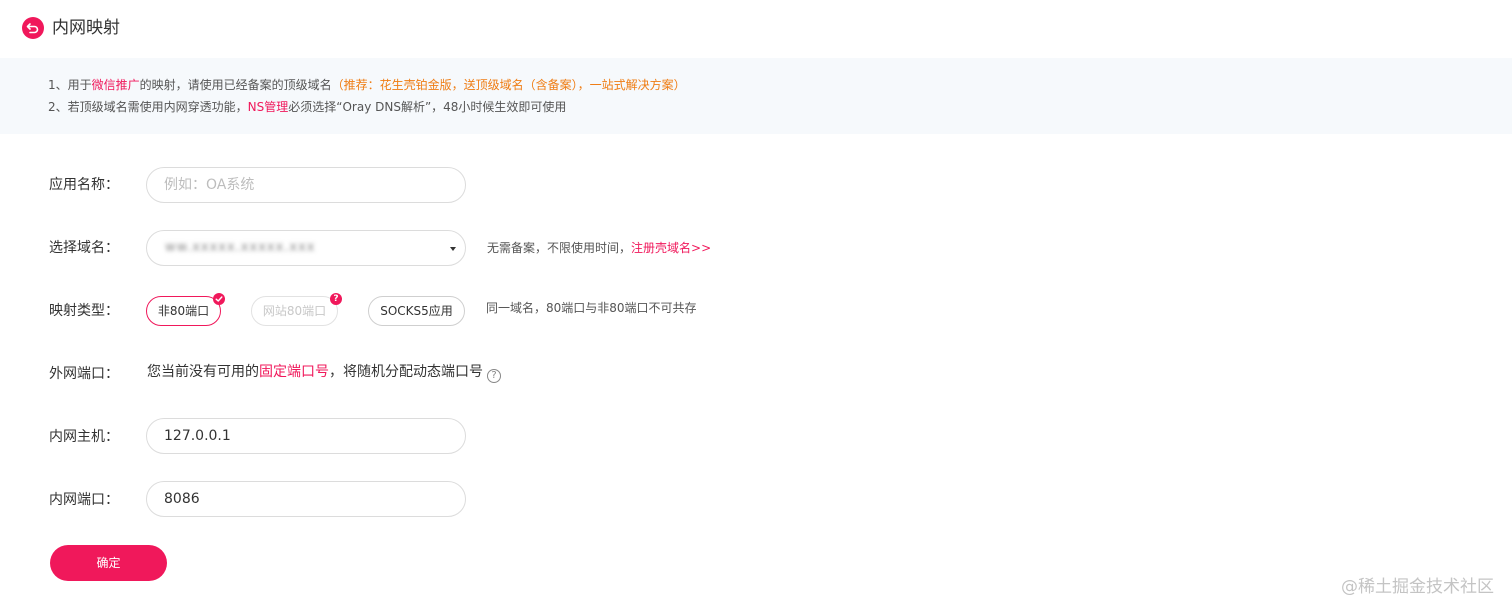 The width and height of the screenshot is (1512, 612). I want to click on type-option-non80-label: 非80端口, so click(183, 311).